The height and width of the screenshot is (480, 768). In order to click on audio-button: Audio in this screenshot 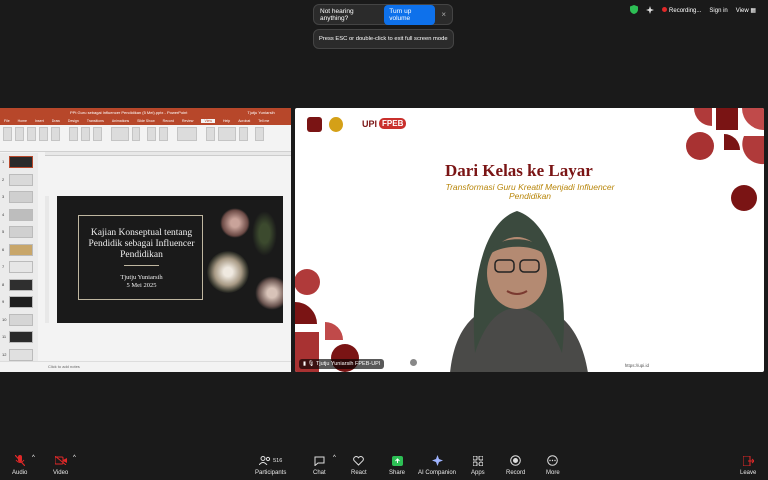, I will do `click(19, 465)`.